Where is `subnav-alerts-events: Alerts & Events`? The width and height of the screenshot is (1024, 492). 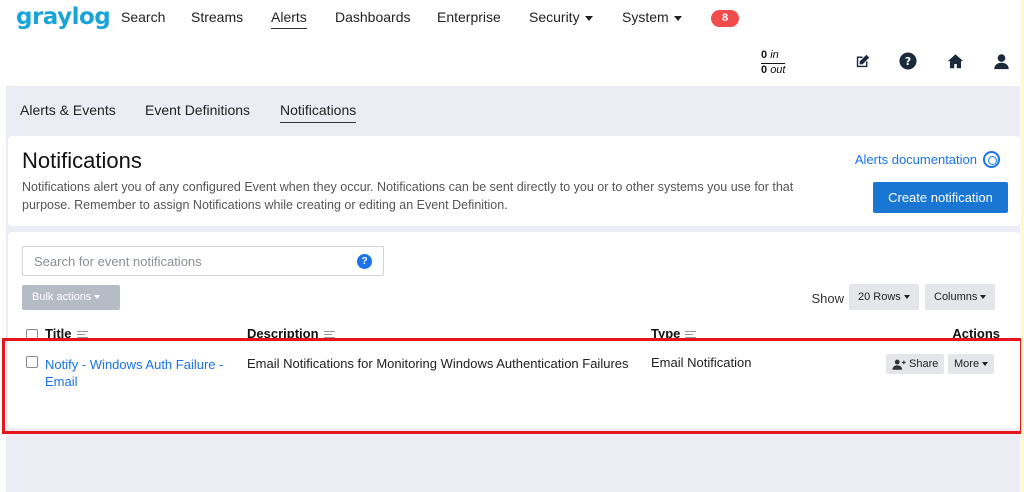 subnav-alerts-events: Alerts & Events is located at coordinates (68, 110).